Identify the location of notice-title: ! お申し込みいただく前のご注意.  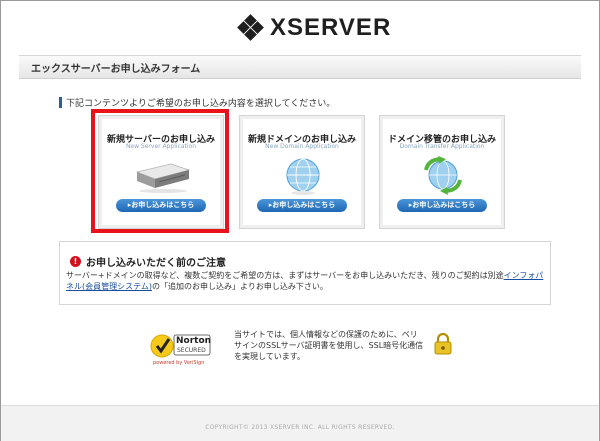
(148, 261).